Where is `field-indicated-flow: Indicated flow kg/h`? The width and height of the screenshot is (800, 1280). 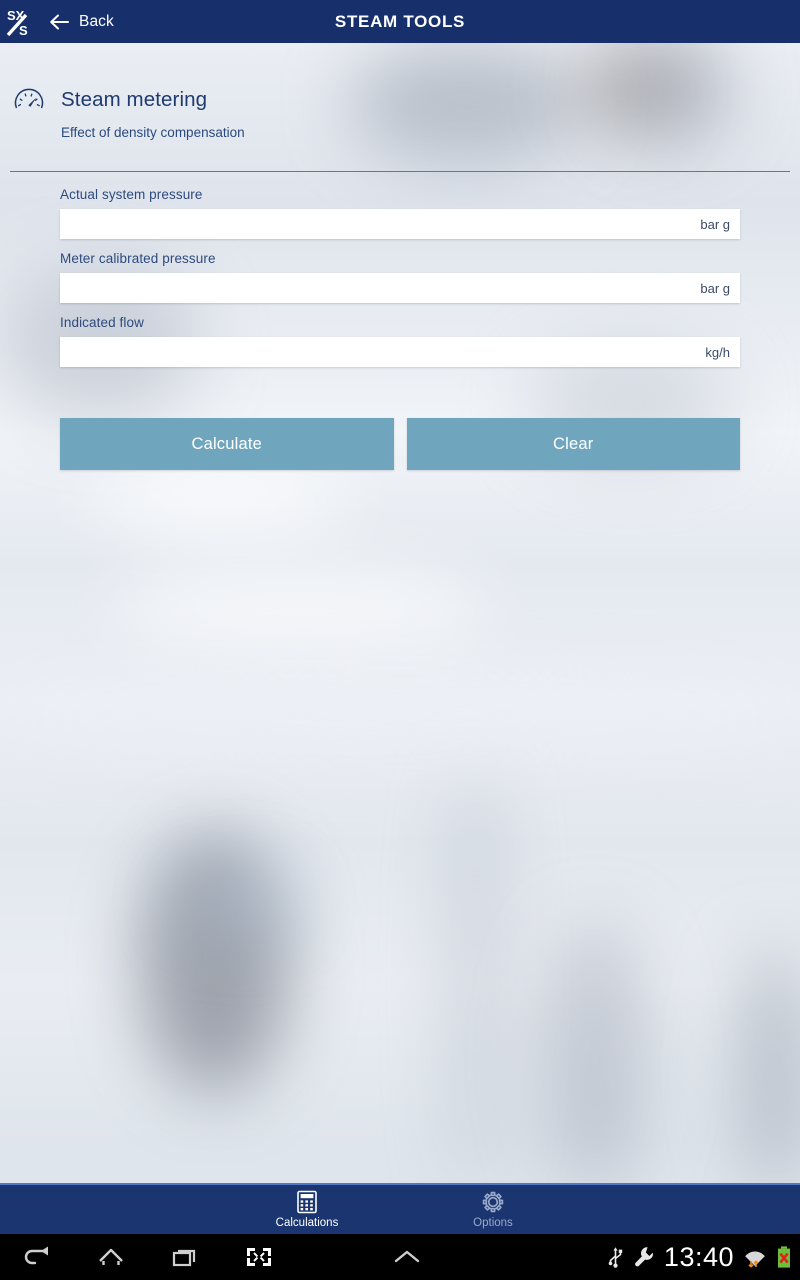 field-indicated-flow: Indicated flow kg/h is located at coordinates (400, 341).